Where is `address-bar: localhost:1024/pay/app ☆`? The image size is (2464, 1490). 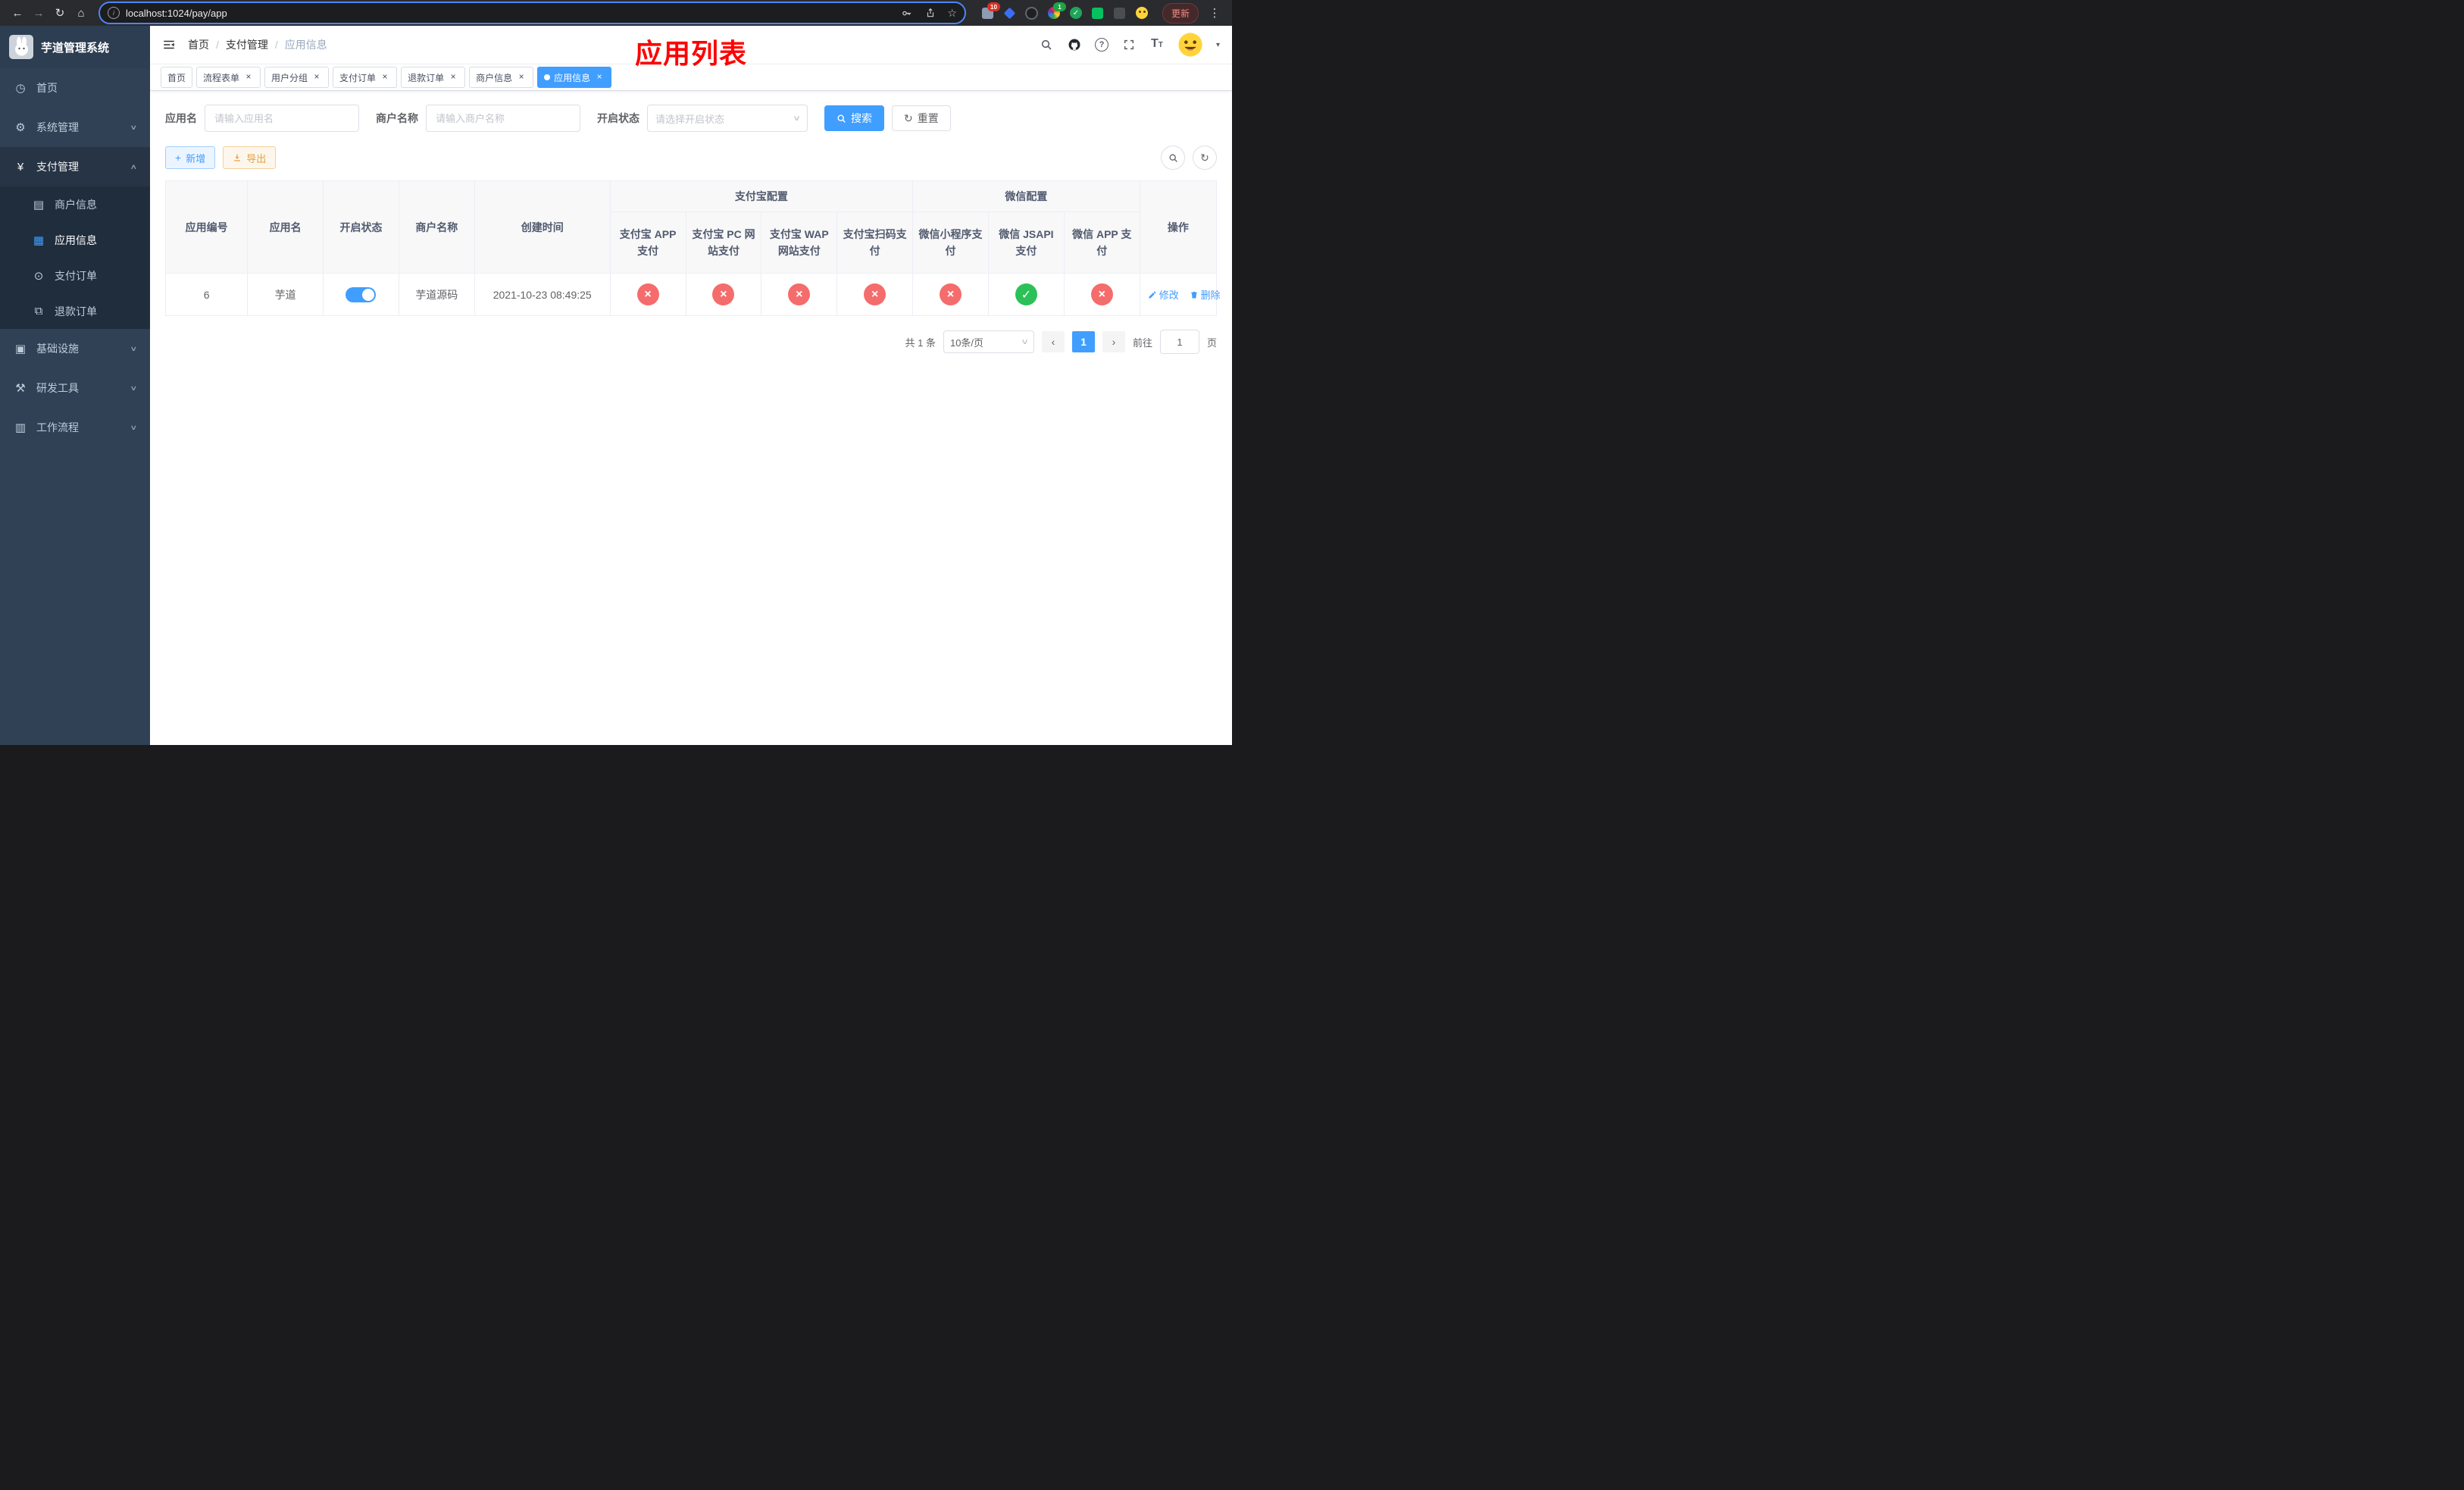
address-bar: localhost:1024/pay/app ☆ is located at coordinates (532, 13).